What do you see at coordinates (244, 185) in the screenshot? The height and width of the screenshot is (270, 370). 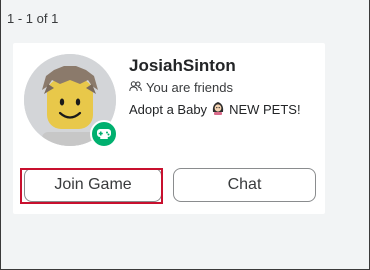 I see `chat-button: Chat` at bounding box center [244, 185].